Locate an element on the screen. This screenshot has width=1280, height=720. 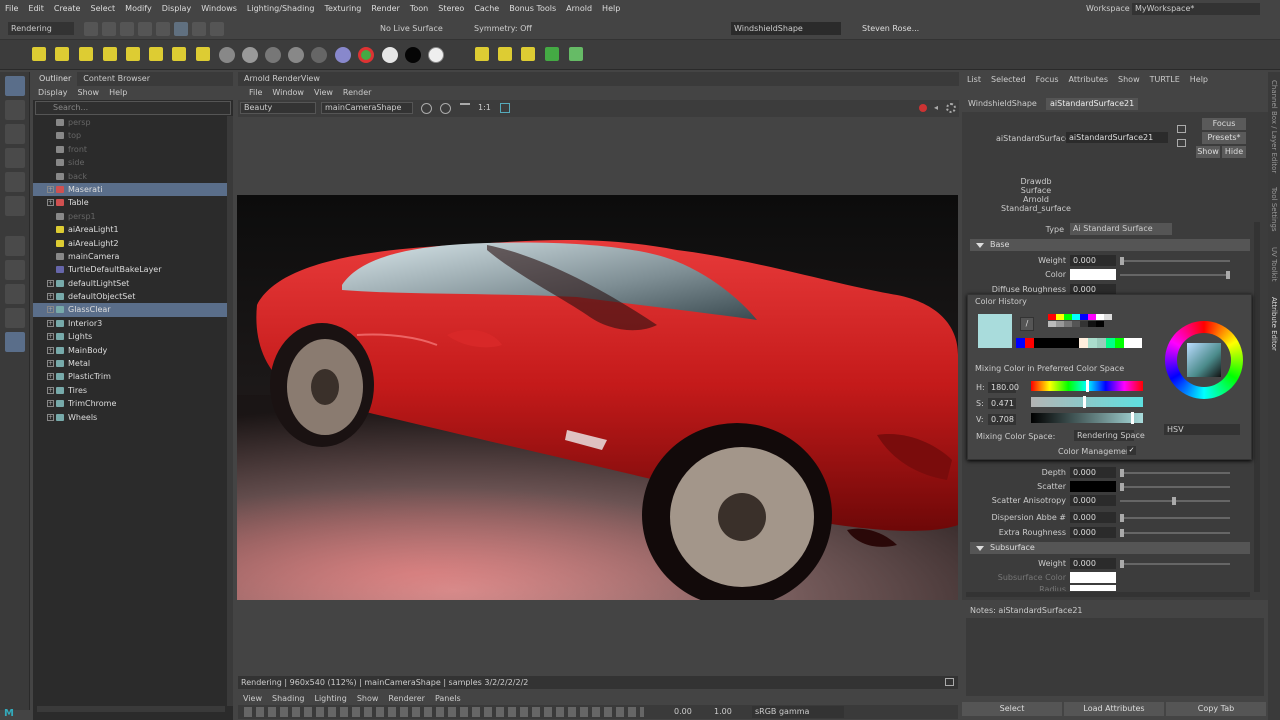
ae-hscrollbar is located at coordinates (1108, 594).